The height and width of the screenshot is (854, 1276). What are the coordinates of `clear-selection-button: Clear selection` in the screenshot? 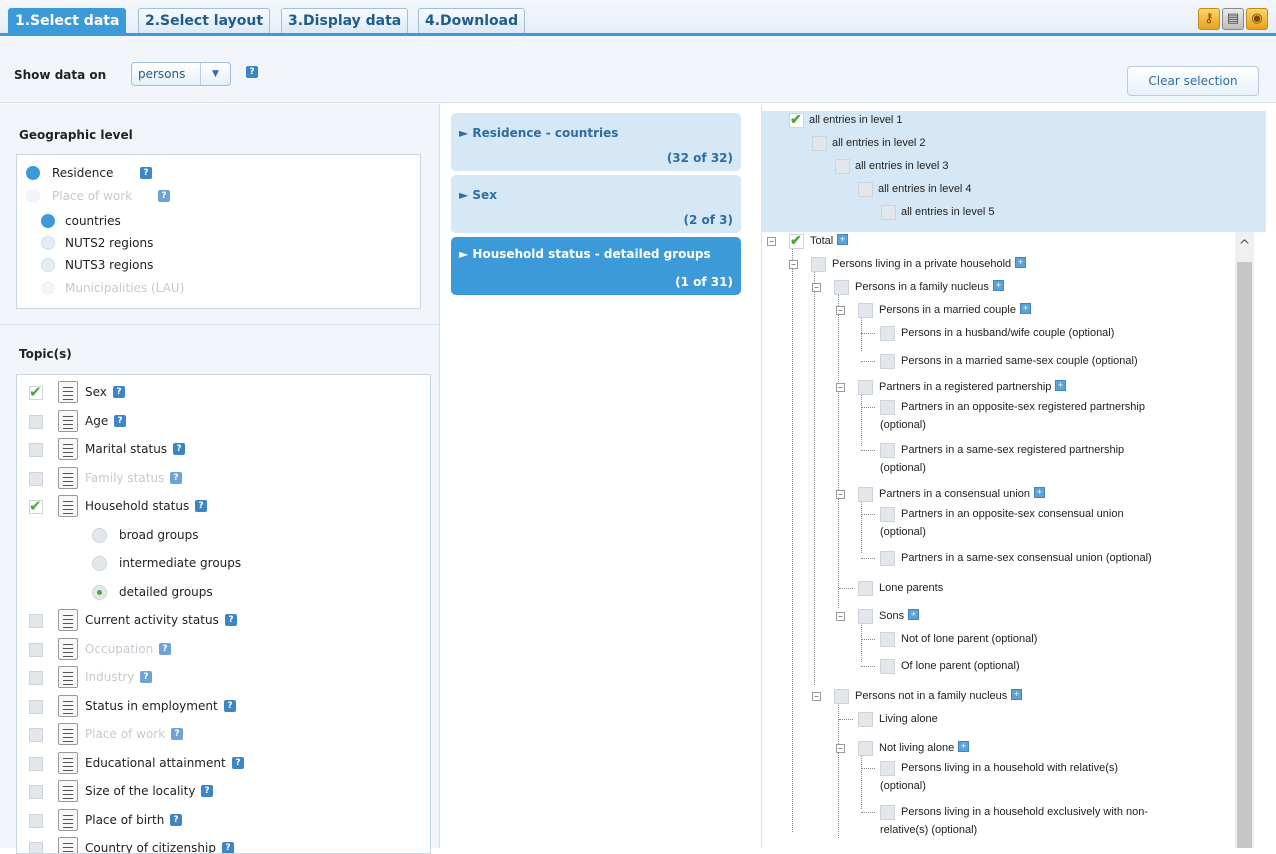 It's located at (1193, 81).